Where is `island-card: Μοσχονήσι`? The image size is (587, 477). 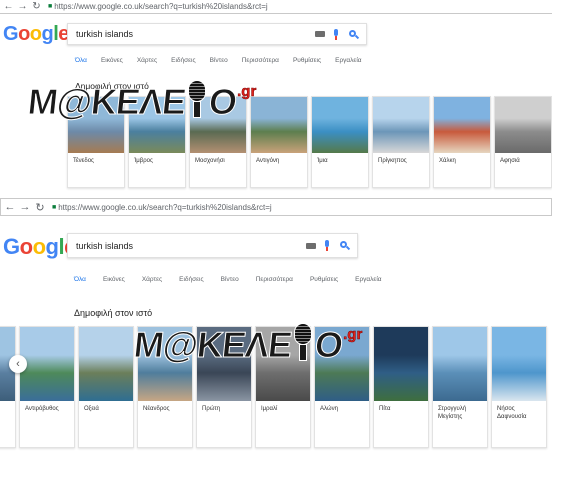
island-card: Μοσχονήσι is located at coordinates (218, 142).